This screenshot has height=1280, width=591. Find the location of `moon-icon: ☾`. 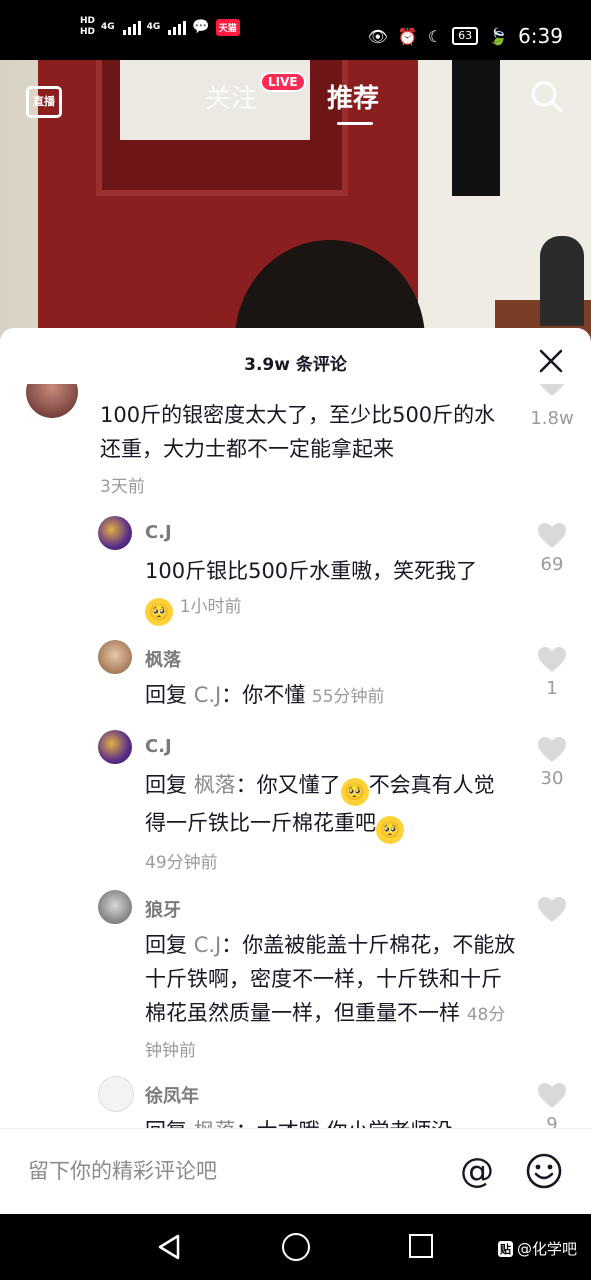

moon-icon: ☾ is located at coordinates (435, 36).